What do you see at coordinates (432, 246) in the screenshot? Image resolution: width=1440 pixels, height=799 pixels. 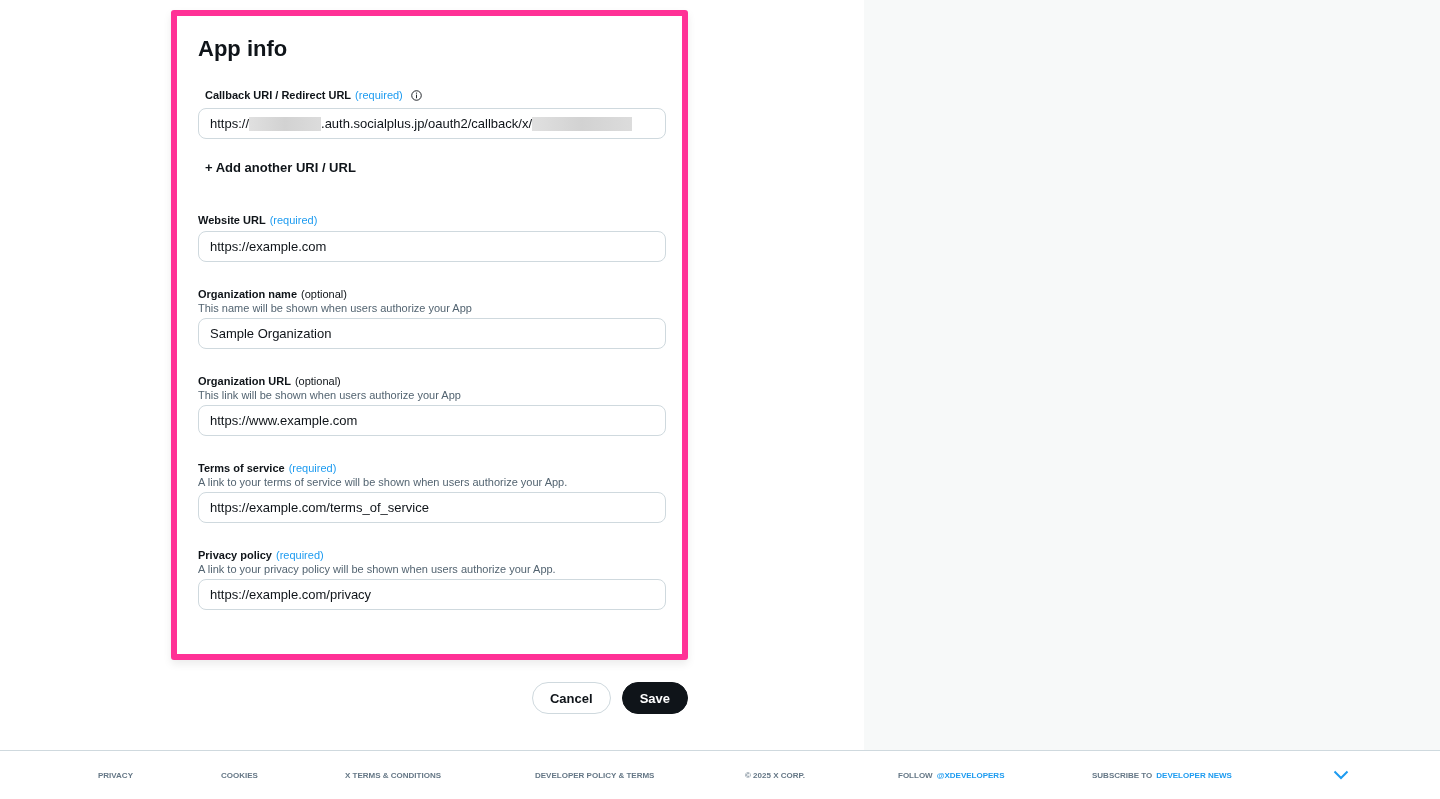 I see `input-field: https://example.com` at bounding box center [432, 246].